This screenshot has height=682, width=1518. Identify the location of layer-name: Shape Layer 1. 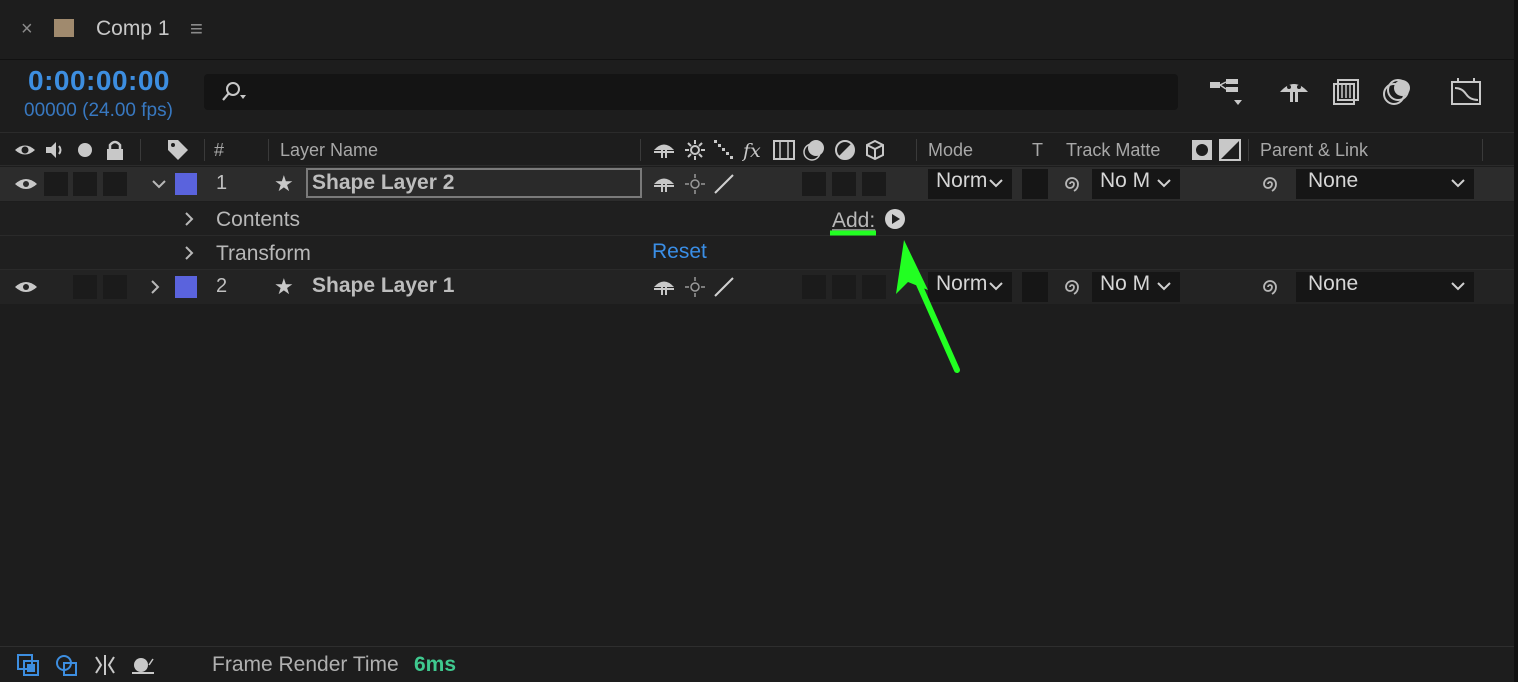
(383, 286).